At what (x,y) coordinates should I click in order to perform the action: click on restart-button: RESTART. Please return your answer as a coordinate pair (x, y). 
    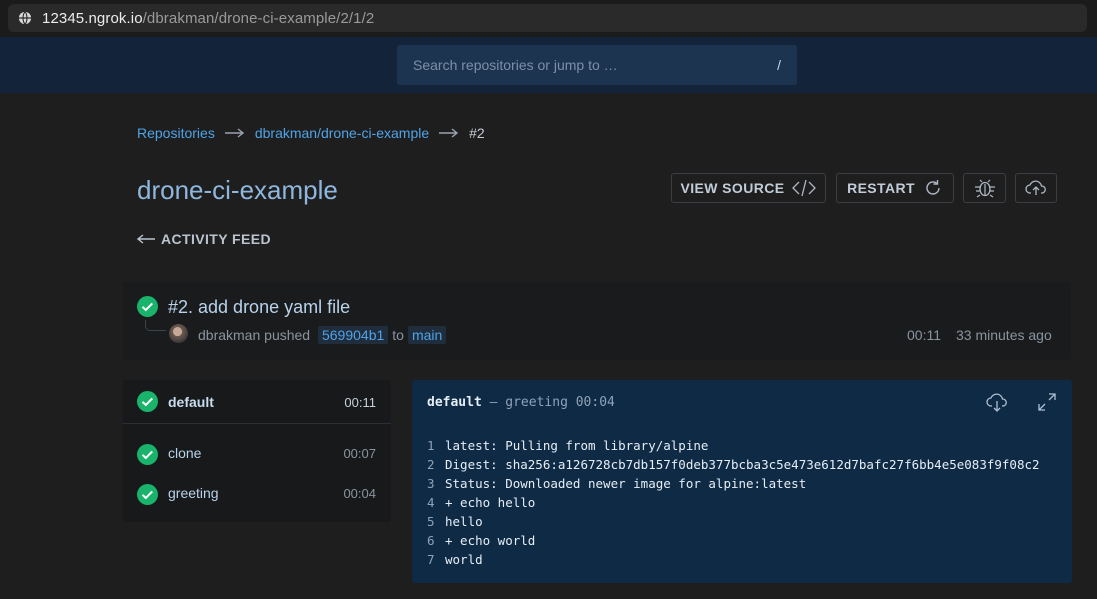
    Looking at the image, I should click on (895, 188).